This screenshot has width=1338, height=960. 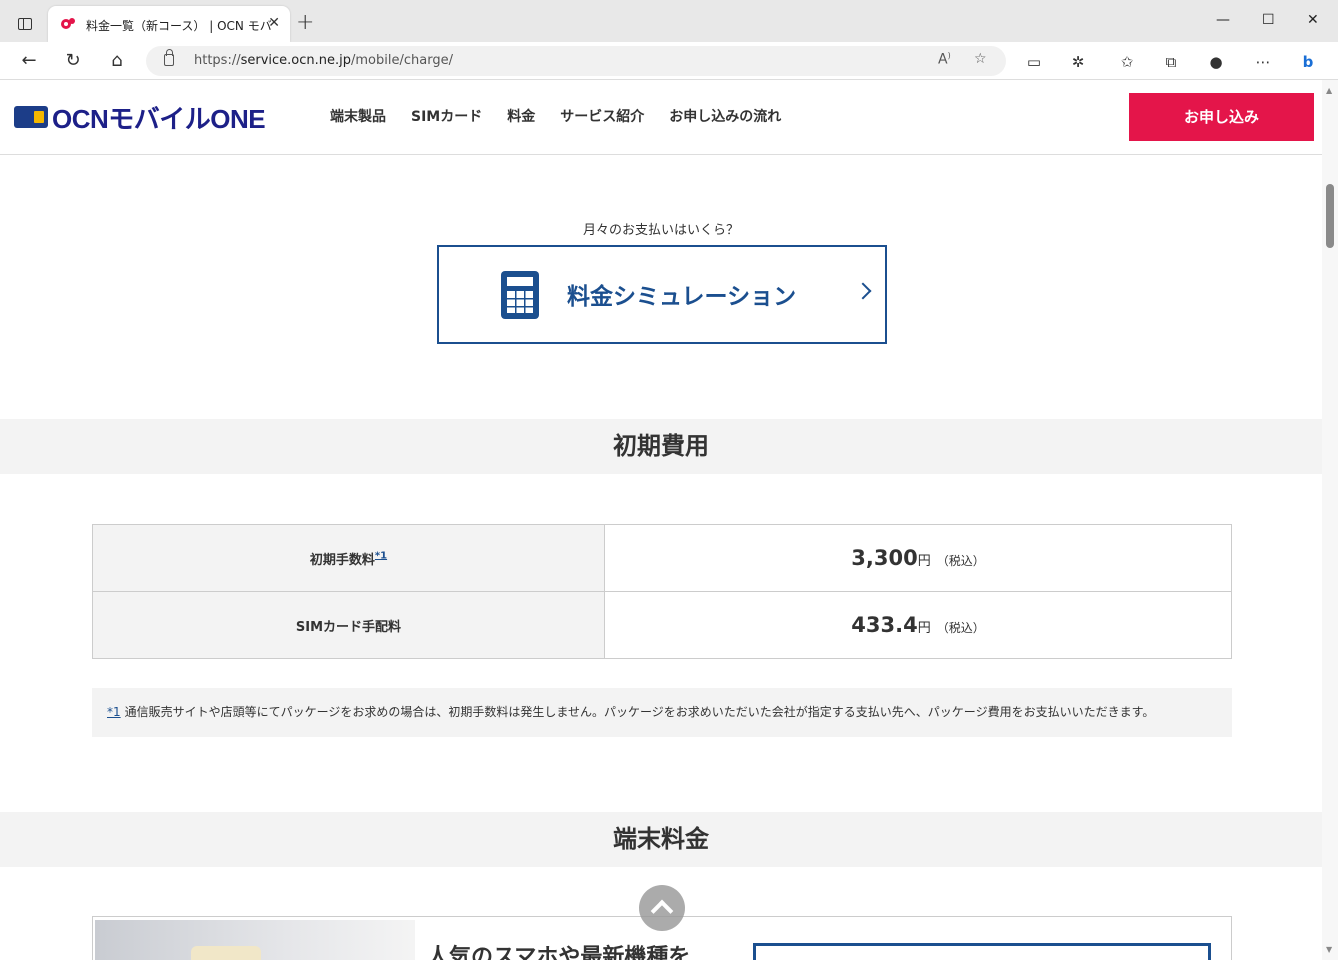 I want to click on table-row: SIMカード手配料 433.4円 （税込）, so click(x=662, y=625).